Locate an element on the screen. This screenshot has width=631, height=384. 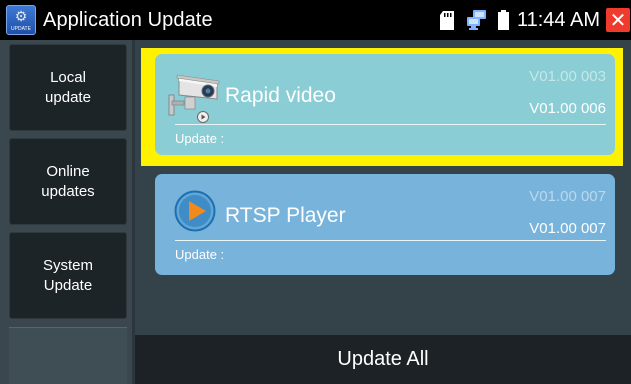
network-icon is located at coordinates (476, 20).